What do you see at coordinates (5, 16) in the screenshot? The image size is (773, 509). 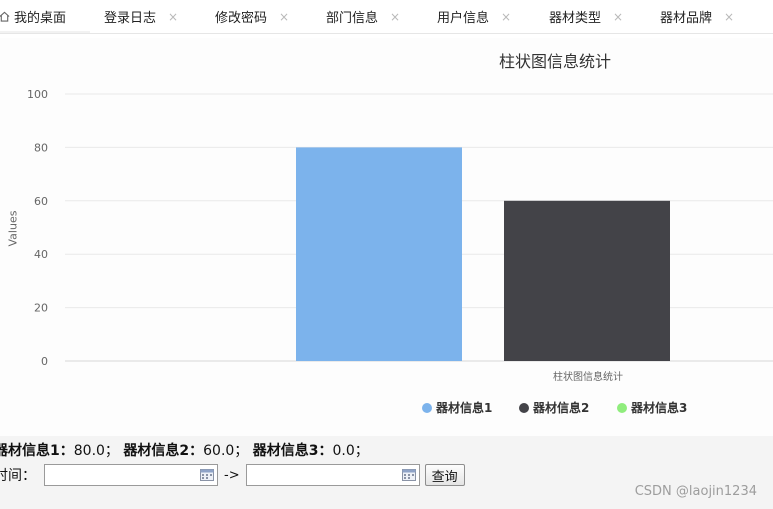 I see `home-icon` at bounding box center [5, 16].